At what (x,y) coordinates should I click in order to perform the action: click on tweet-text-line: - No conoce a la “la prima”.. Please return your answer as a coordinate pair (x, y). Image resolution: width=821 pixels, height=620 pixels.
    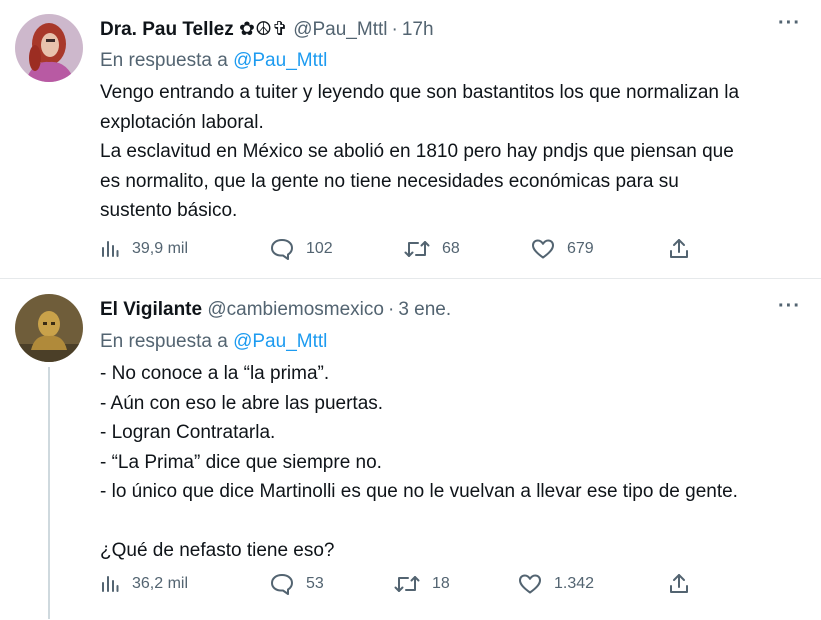
    Looking at the image, I should click on (215, 373).